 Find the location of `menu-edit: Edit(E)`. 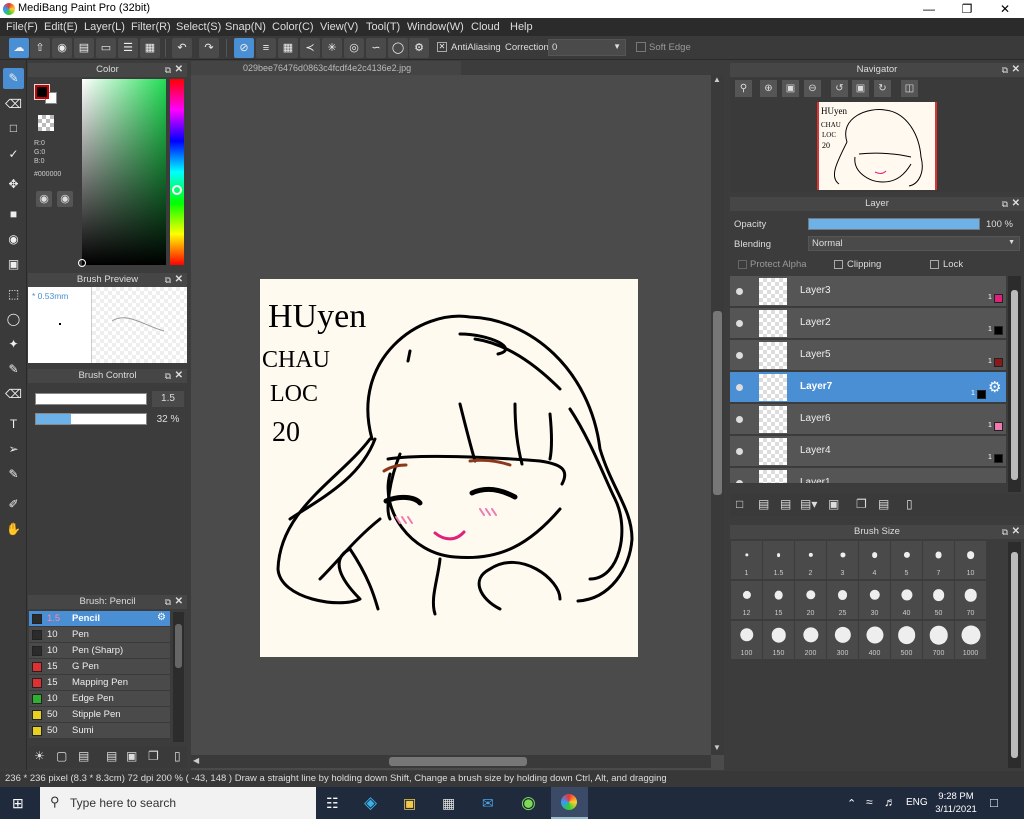

menu-edit: Edit(E) is located at coordinates (61, 27).